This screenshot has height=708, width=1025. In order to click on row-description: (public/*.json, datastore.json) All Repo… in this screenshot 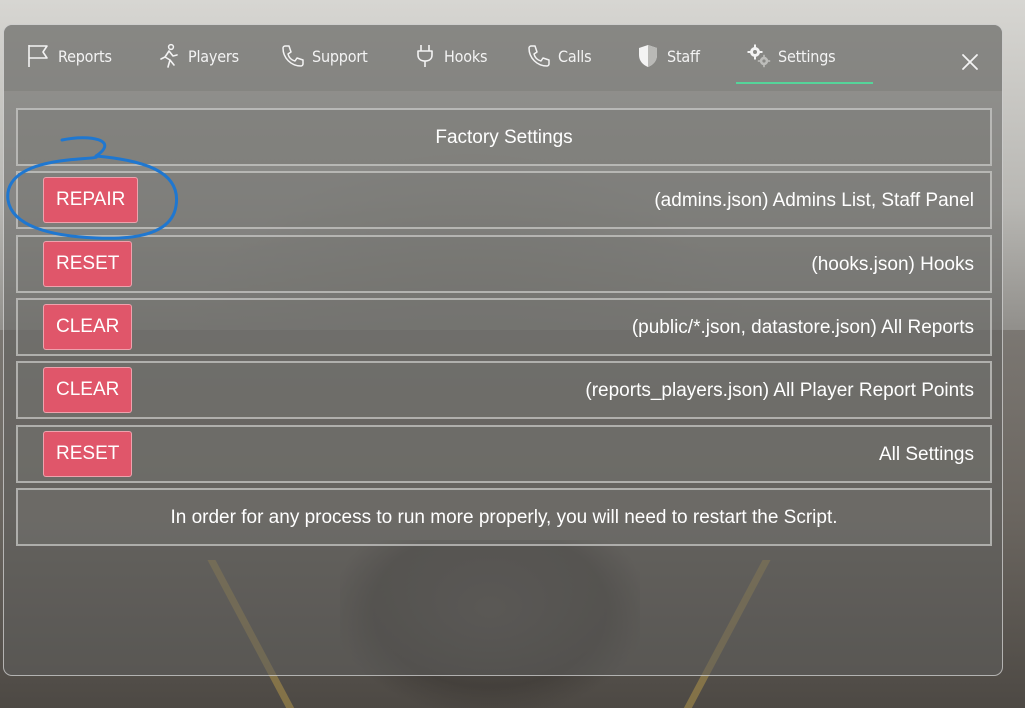, I will do `click(802, 327)`.